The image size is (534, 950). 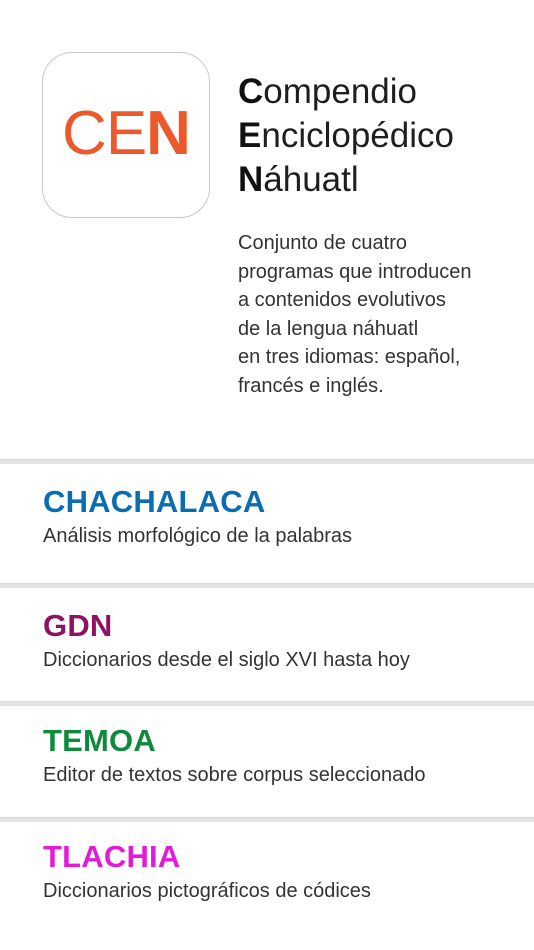 What do you see at coordinates (340, 91) in the screenshot?
I see `title-rest: ompendio` at bounding box center [340, 91].